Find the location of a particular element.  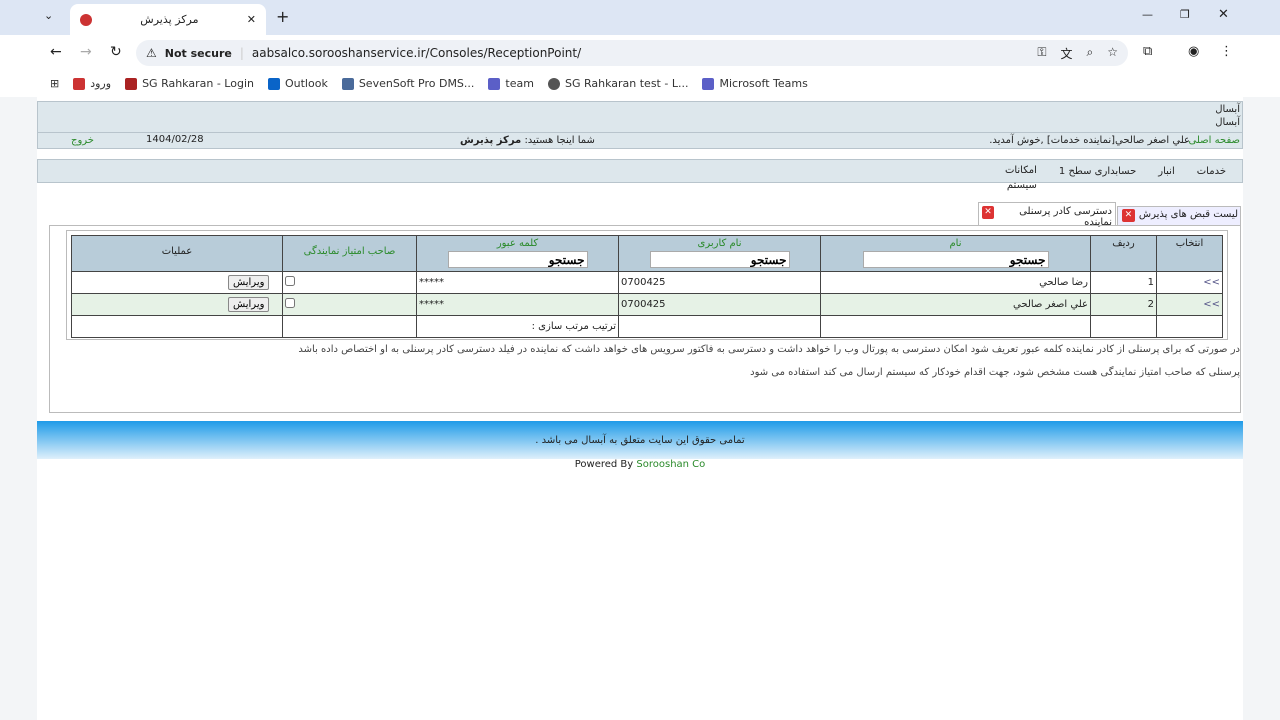

location-label: شما اینجا هستید: is located at coordinates (559, 140).